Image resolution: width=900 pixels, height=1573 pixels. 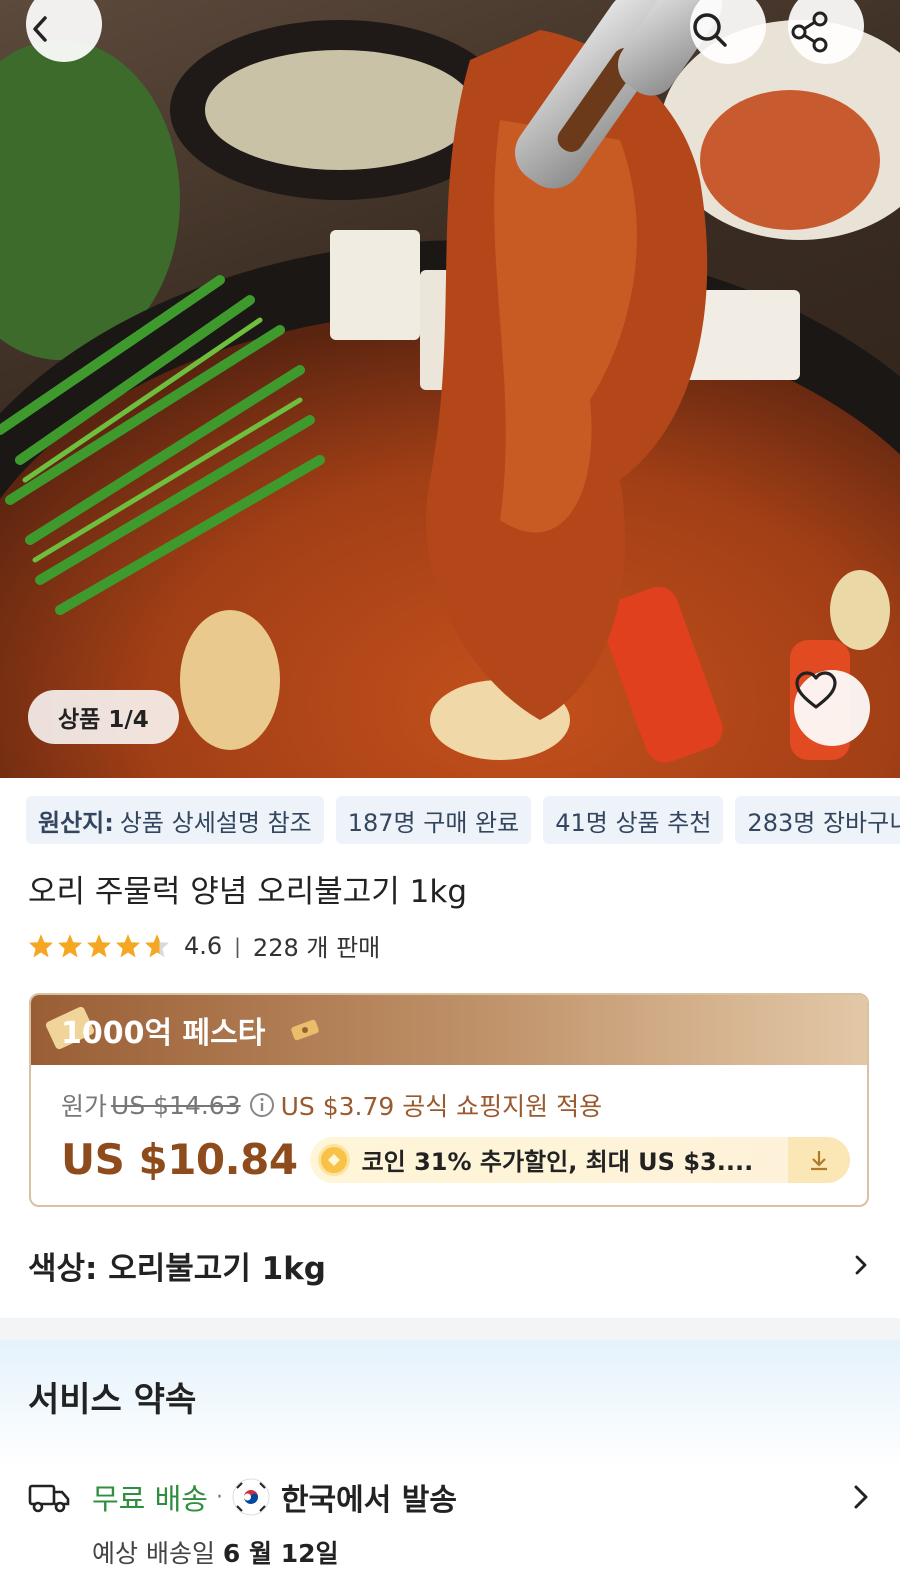 I want to click on purchased-count: 187명 구매 완료, so click(x=433, y=822).